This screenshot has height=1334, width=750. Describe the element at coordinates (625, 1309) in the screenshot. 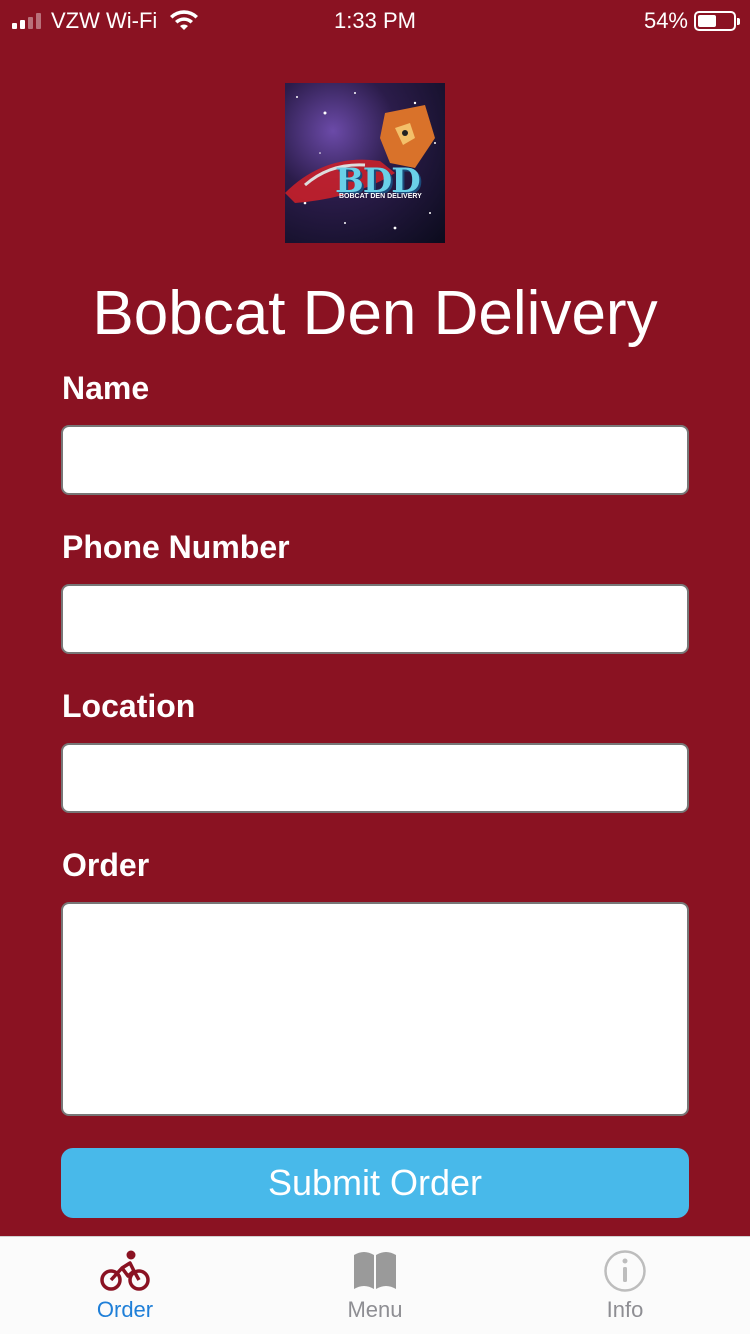

I see `tab-info-label: Info` at that location.